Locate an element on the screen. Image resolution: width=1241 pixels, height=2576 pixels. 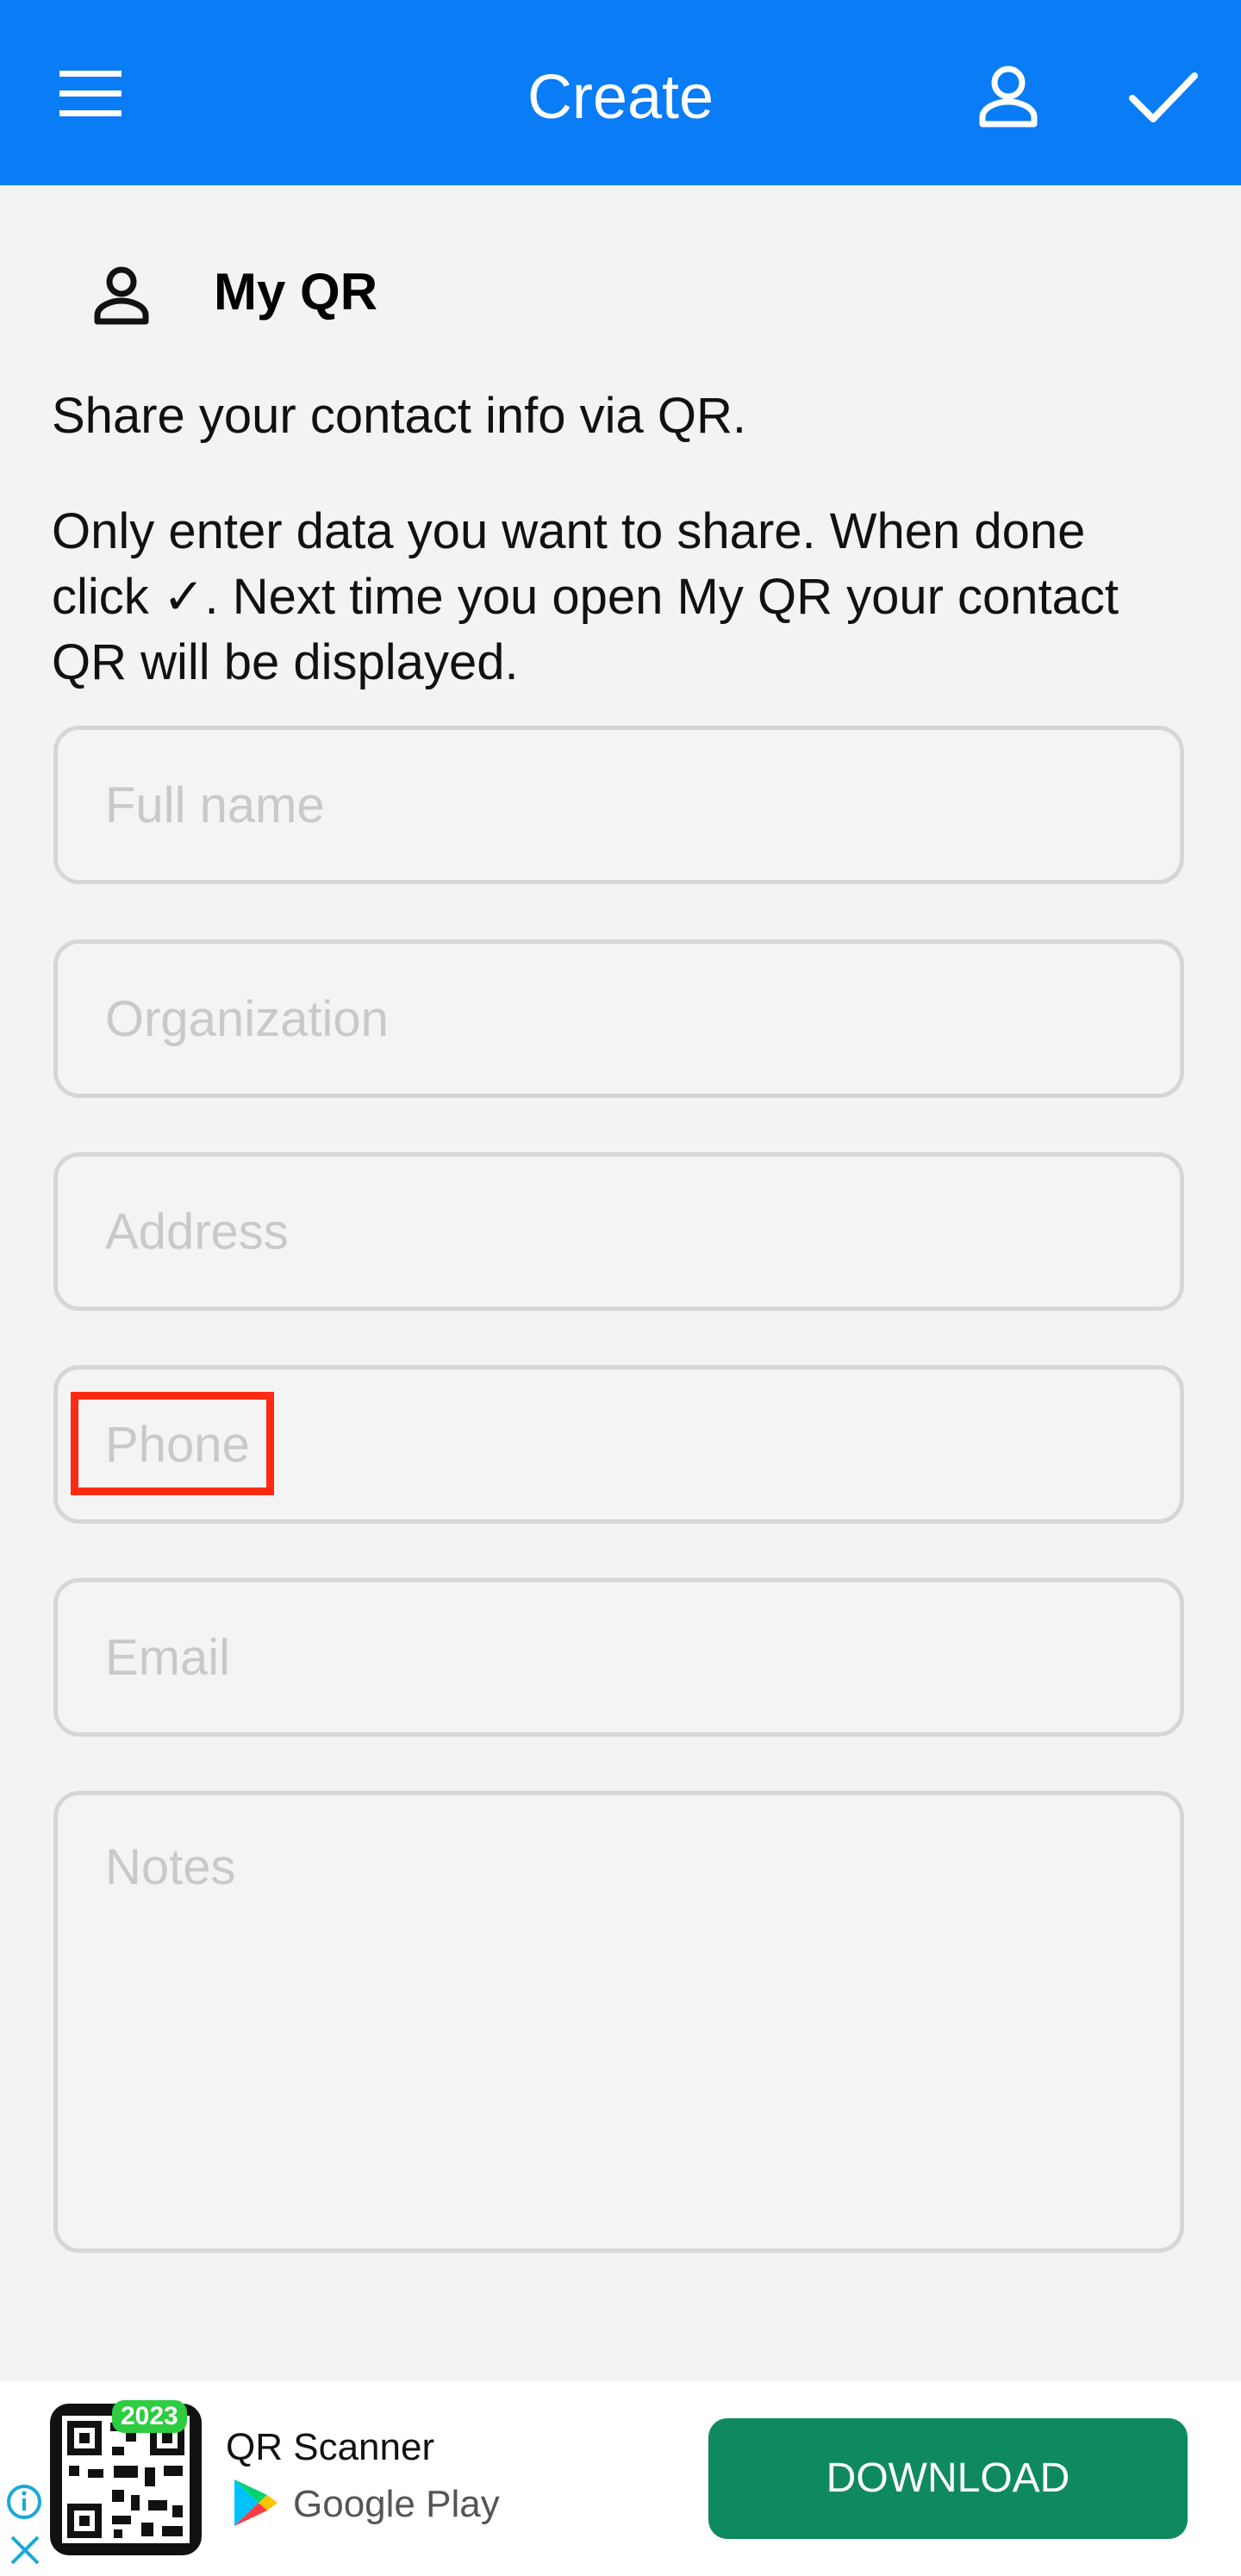
email-field is located at coordinates (618, 1657).